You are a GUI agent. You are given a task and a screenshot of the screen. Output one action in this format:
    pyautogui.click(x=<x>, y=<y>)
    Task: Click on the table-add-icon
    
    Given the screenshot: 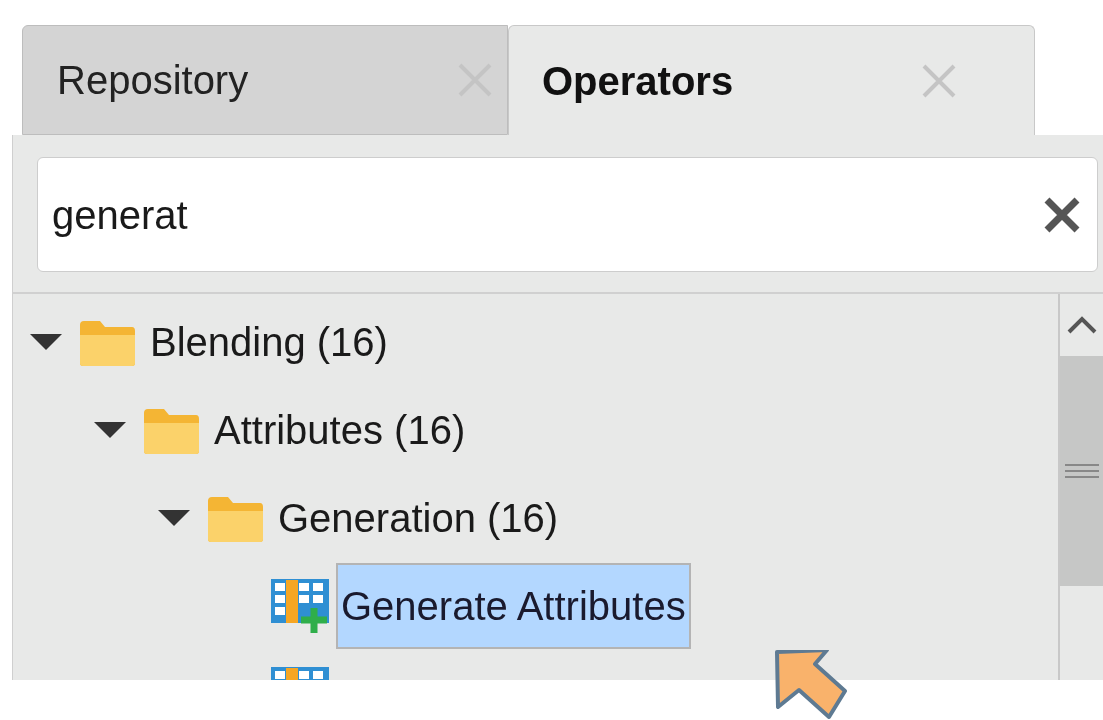 What is the action you would take?
    pyautogui.click(x=301, y=606)
    